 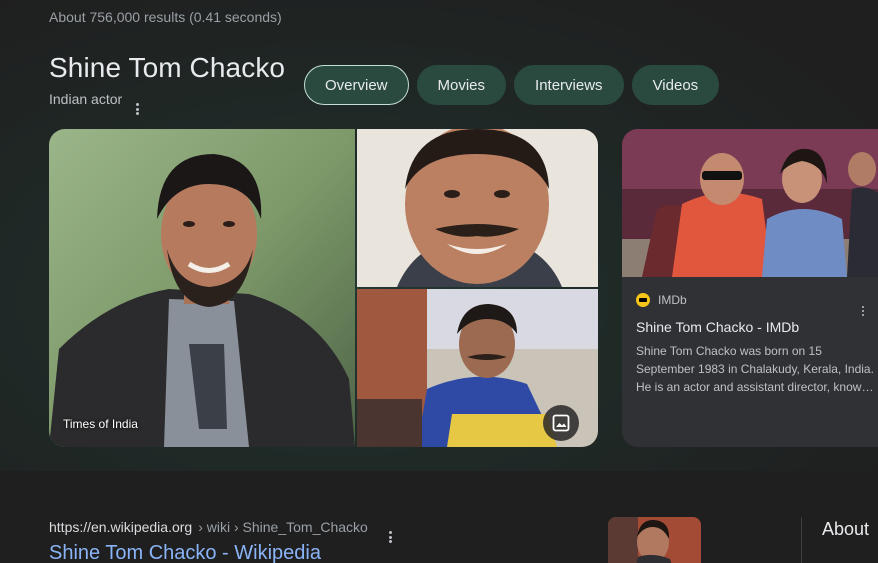 I want to click on tab-overview: Overview, so click(x=356, y=85).